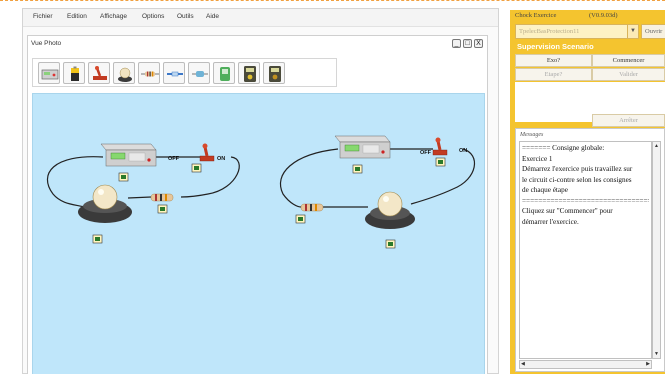 The width and height of the screenshot is (665, 374). Describe the element at coordinates (587, 16) in the screenshot. I see `panel-title-row: Chock Exercice (V0.9.03d)` at that location.